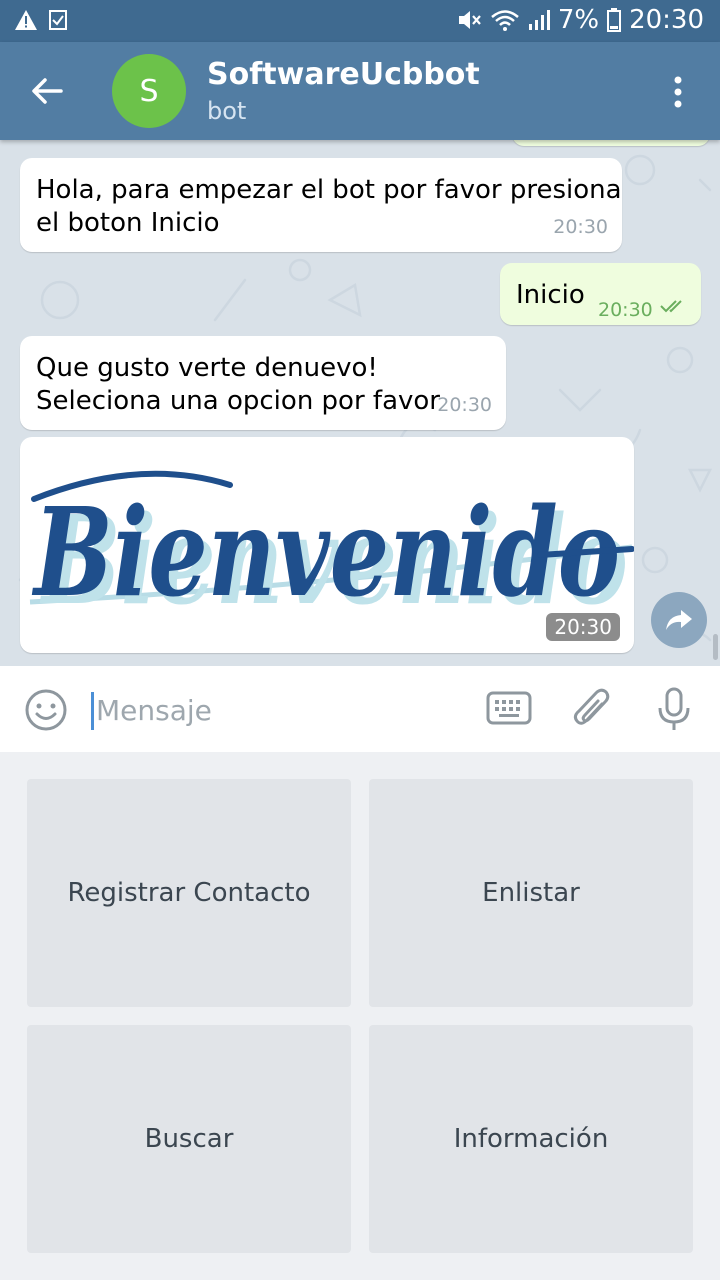 This screenshot has width=720, height=1280. What do you see at coordinates (58, 20) in the screenshot?
I see `checklist-icon` at bounding box center [58, 20].